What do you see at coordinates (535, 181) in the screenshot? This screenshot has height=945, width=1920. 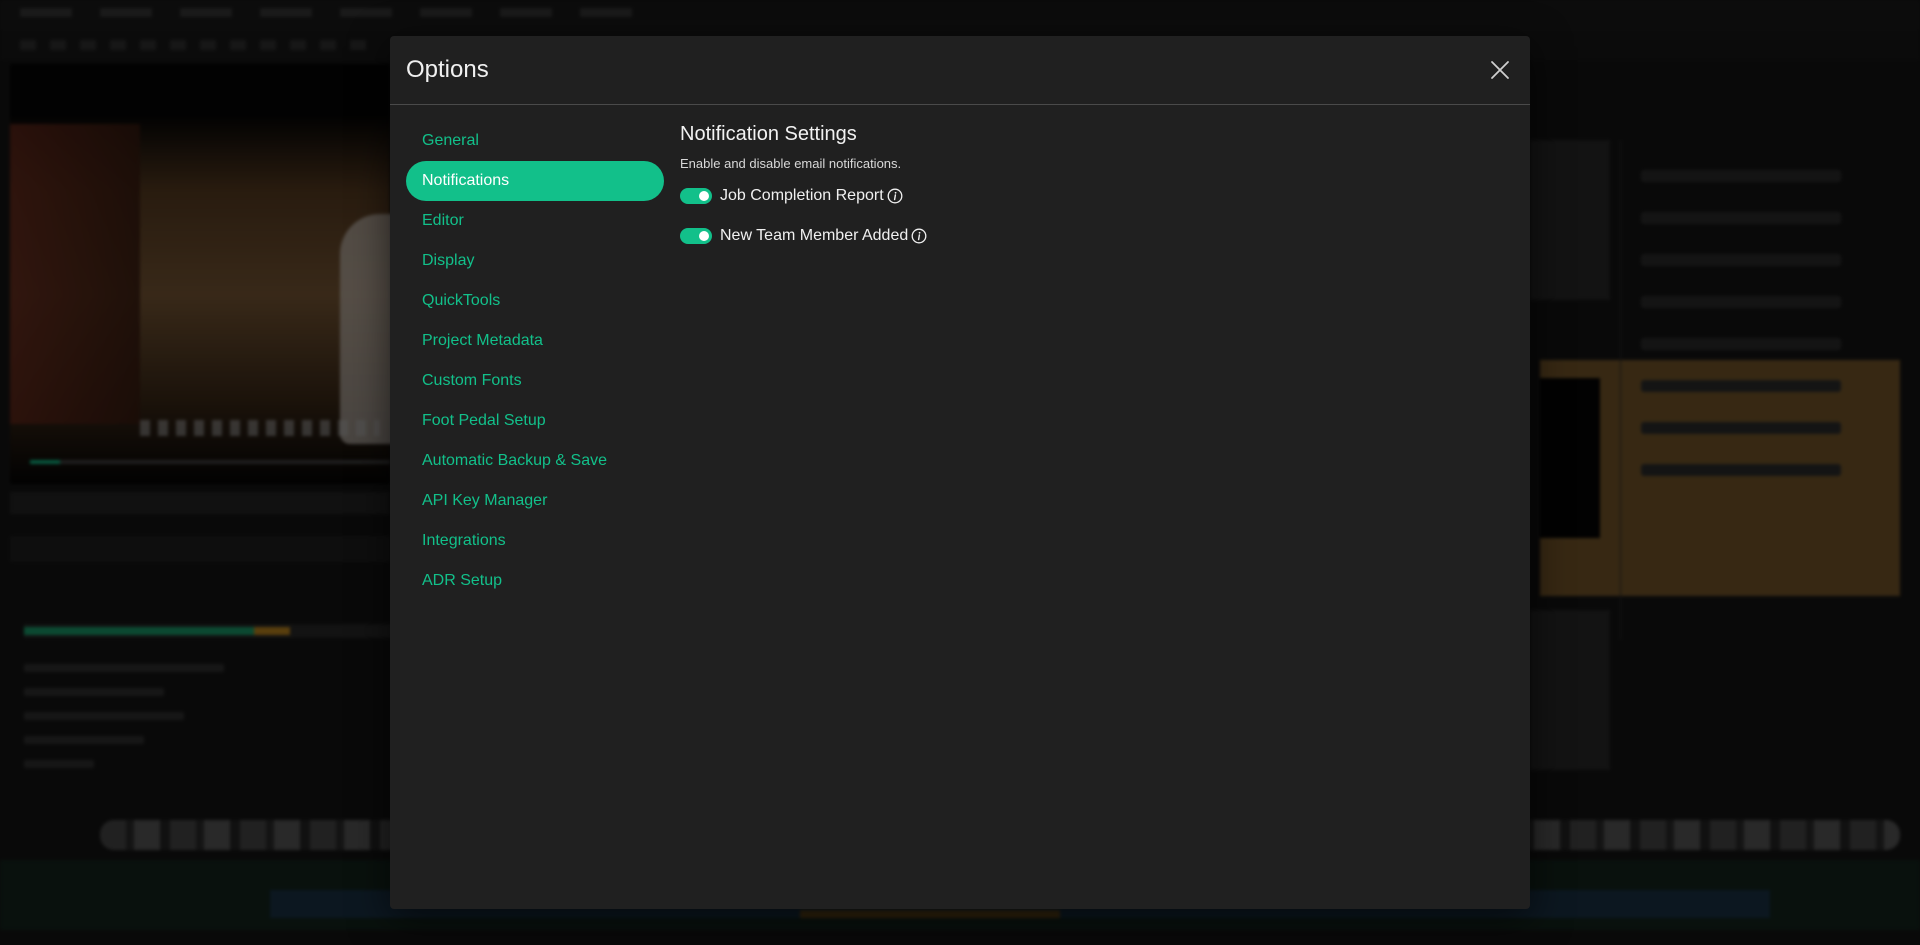 I see `nav-item-notifications: Notifications` at bounding box center [535, 181].